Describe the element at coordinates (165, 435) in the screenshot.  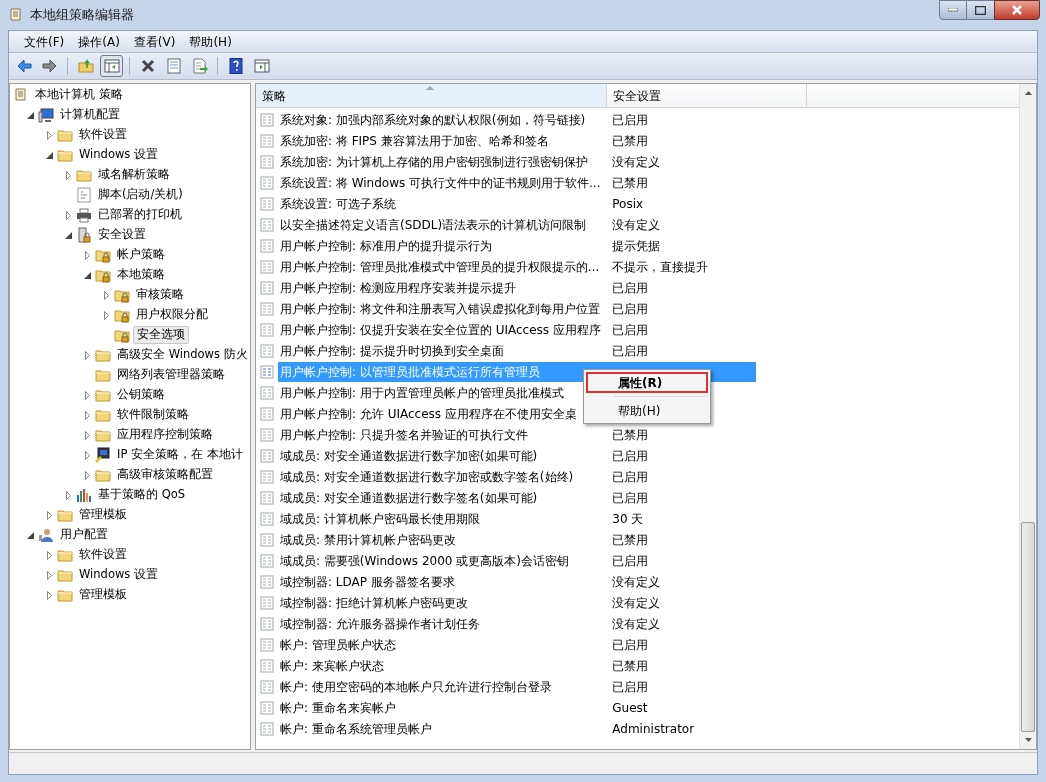
I see `tree-item: 应用程序控制策略` at that location.